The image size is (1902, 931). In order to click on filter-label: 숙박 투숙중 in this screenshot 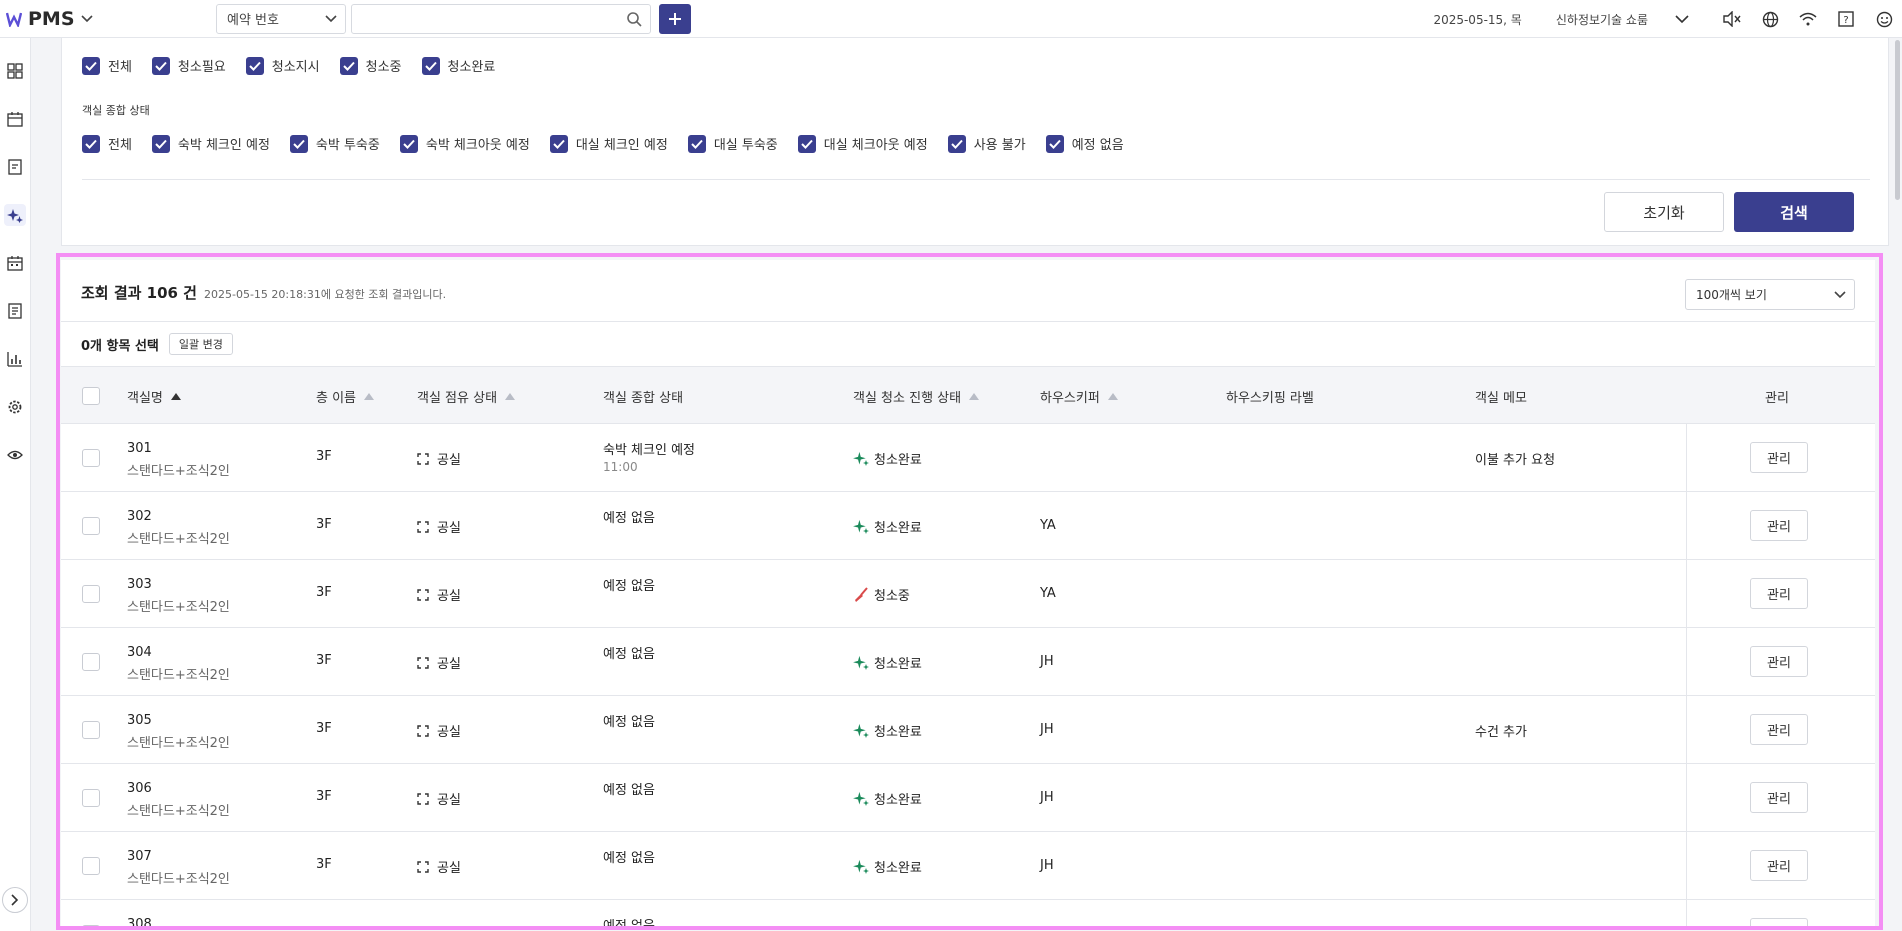, I will do `click(347, 145)`.